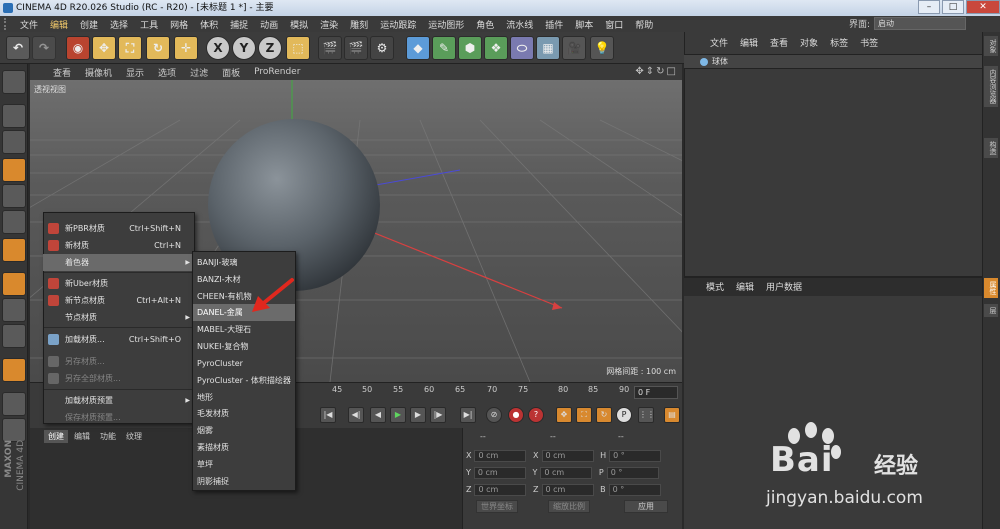  What do you see at coordinates (656, 71) in the screenshot?
I see `viewport-nav-icons: ✥⇕↻□` at bounding box center [656, 71].